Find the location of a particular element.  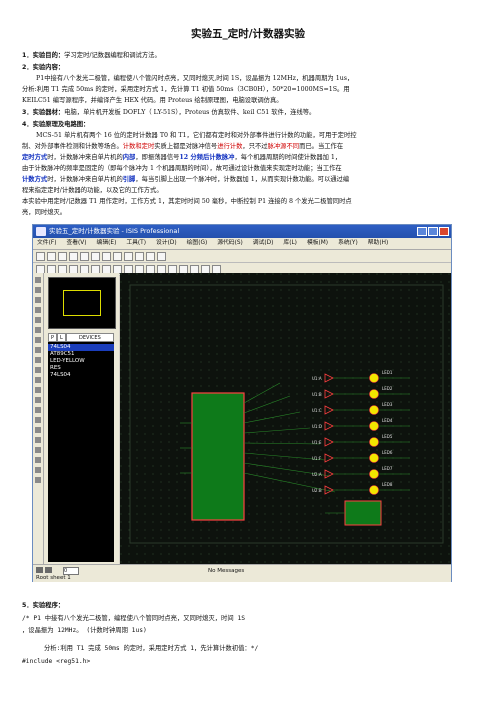

minimize-icon is located at coordinates (422, 231).